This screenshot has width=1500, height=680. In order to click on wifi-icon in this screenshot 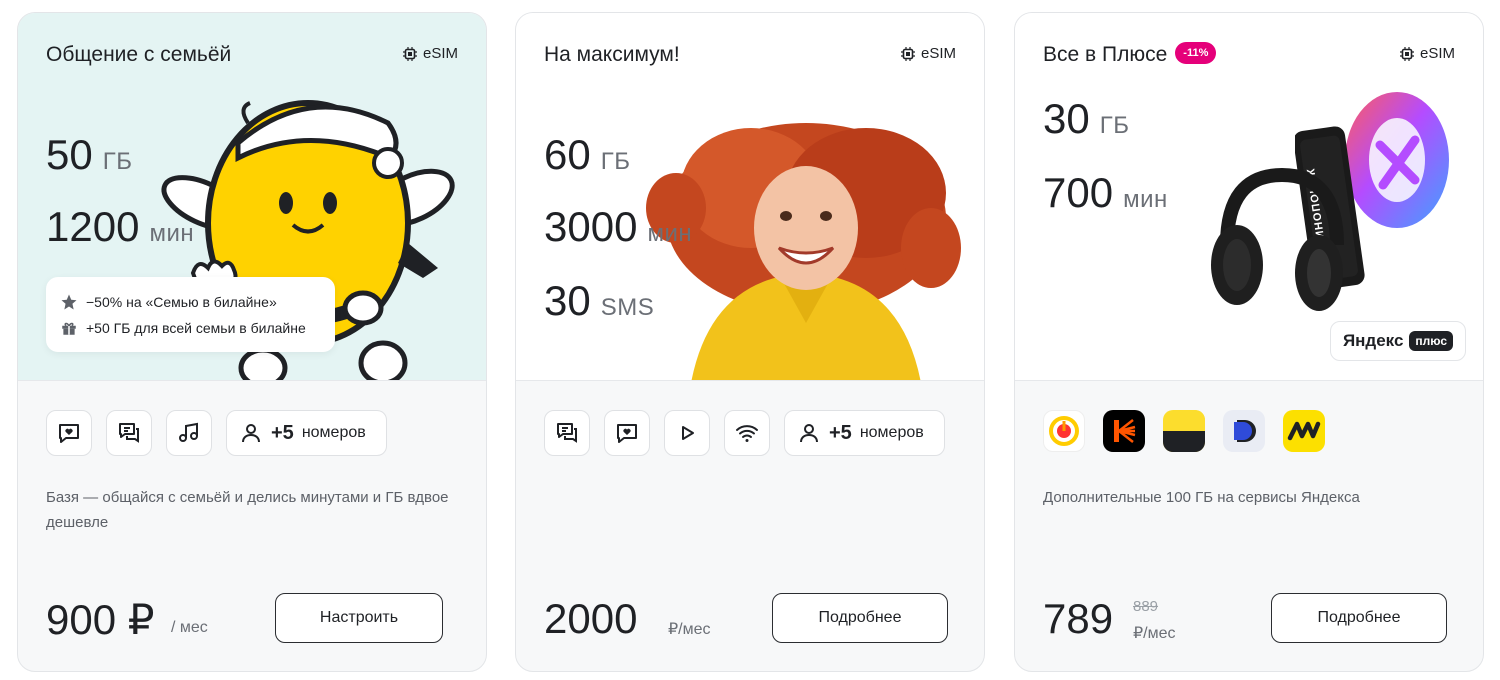, I will do `click(747, 433)`.